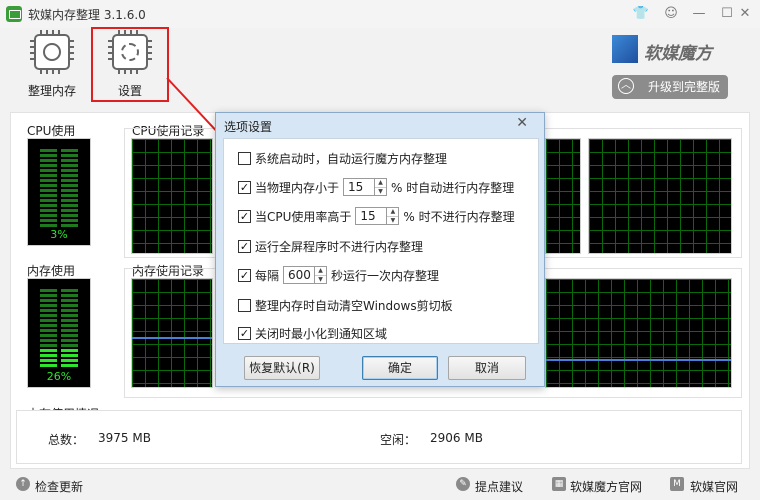 The height and width of the screenshot is (500, 760). What do you see at coordinates (359, 187) in the screenshot?
I see `memory-threshold-input: 15` at bounding box center [359, 187].